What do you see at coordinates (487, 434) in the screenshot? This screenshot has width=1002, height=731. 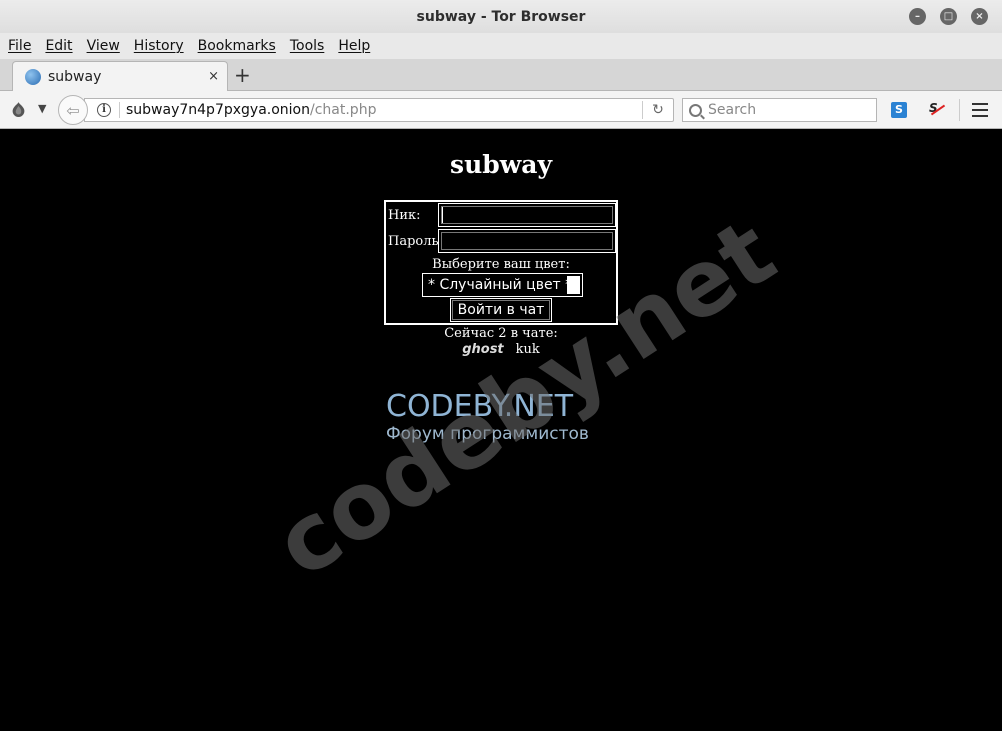 I see `logo-sub-text: Форум программистов` at bounding box center [487, 434].